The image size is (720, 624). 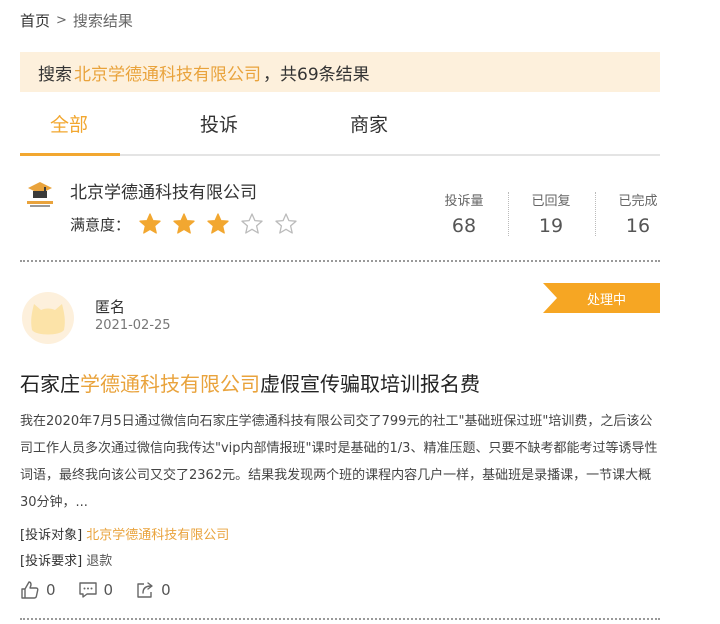 I want to click on search-result-banner: 搜索 北京学德通科技有限公司 ，共69条结果, so click(x=340, y=72).